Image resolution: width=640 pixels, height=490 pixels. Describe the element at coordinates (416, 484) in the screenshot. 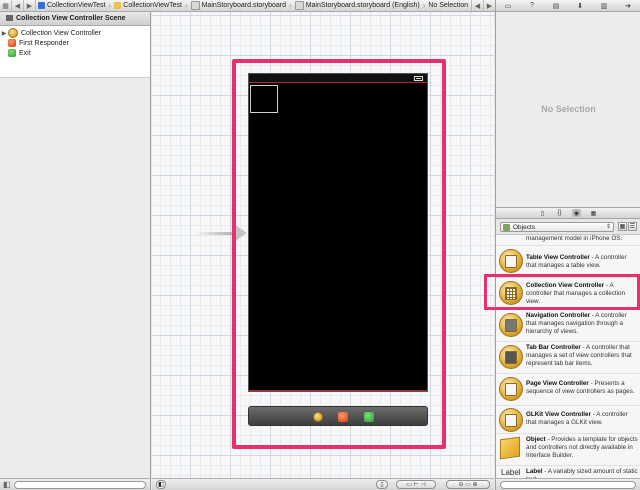

I see `align-resolve-controls: ▭ ⊢ ⊣` at that location.